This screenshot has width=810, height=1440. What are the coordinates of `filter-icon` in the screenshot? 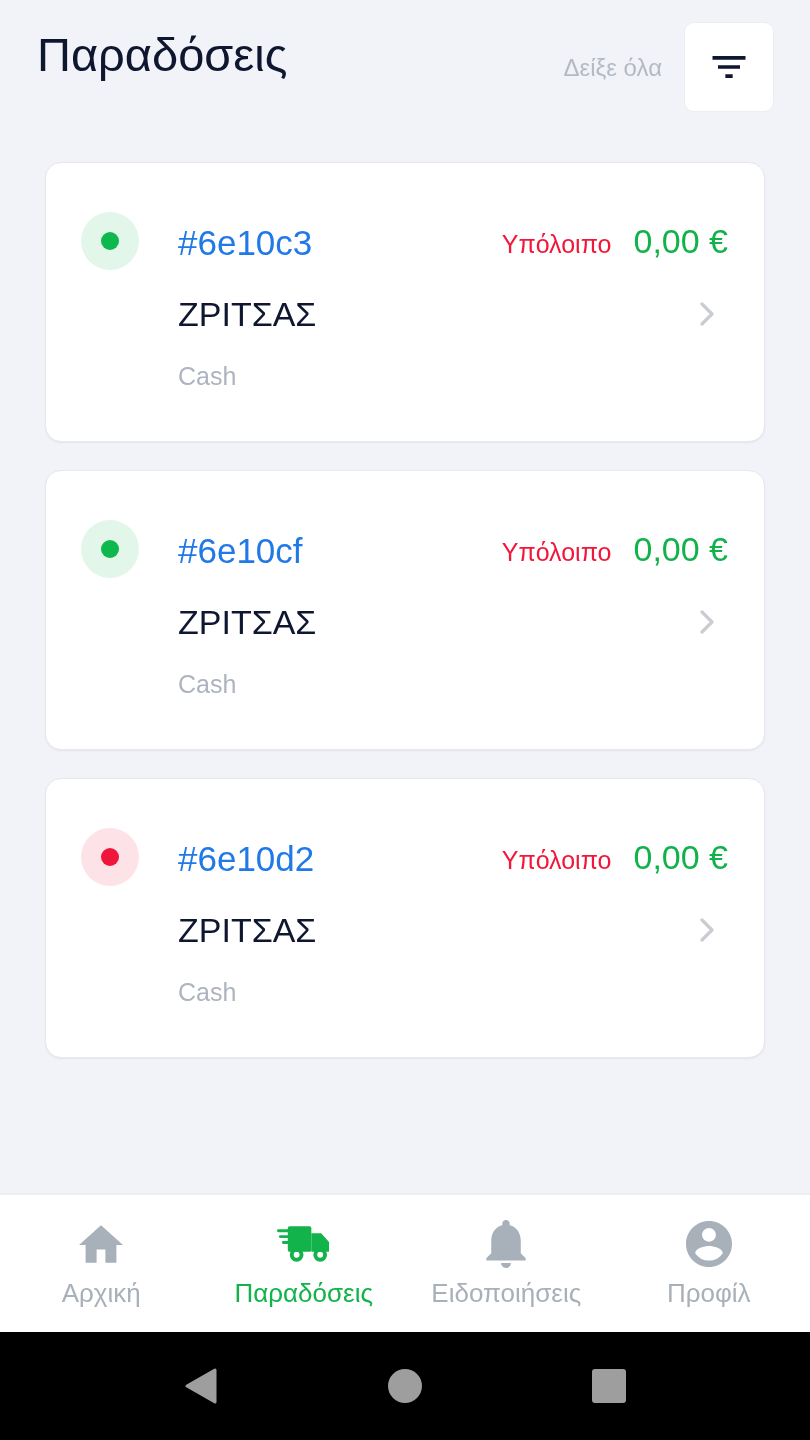 It's located at (729, 67).